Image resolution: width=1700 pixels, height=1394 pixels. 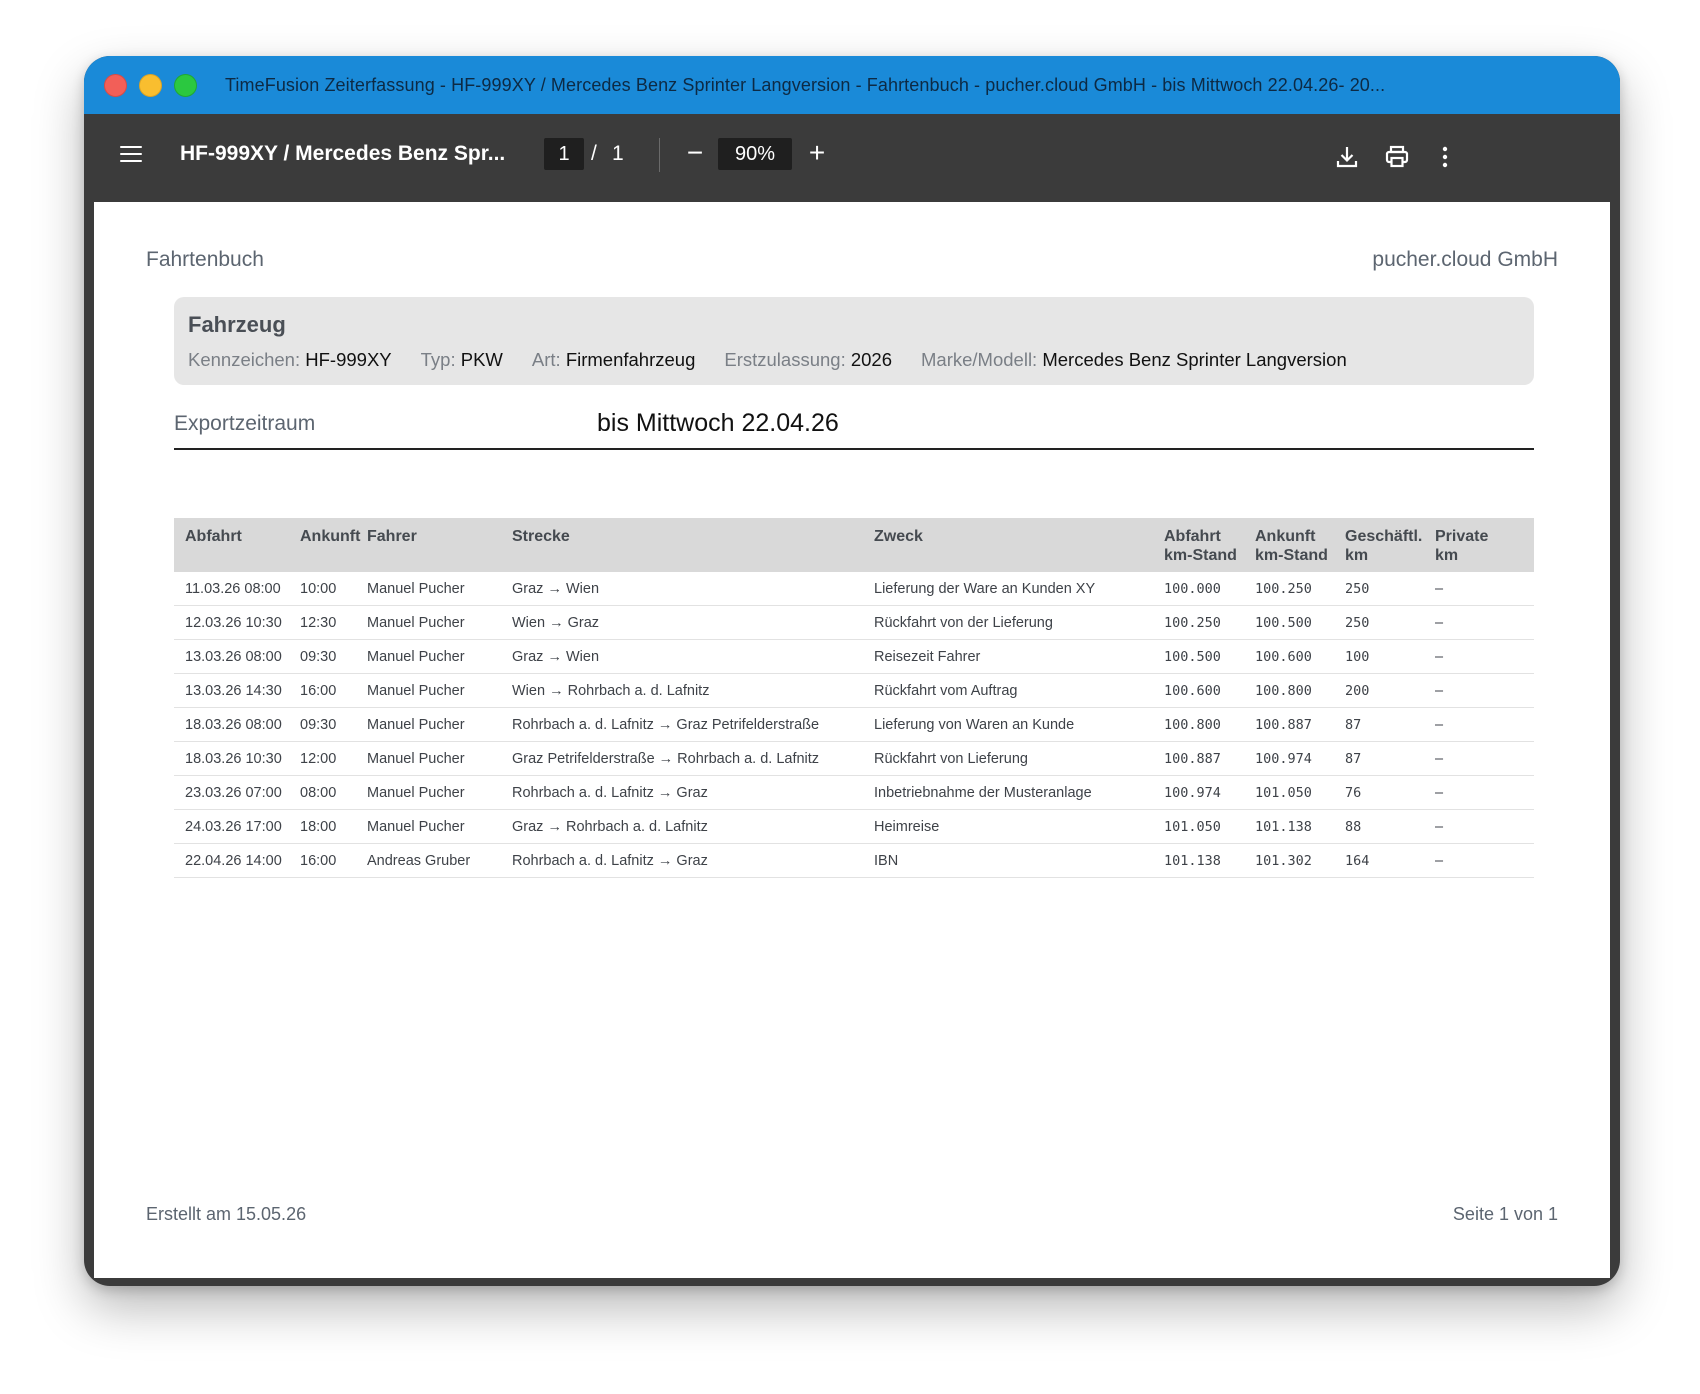 What do you see at coordinates (1300, 656) in the screenshot?
I see `table-cell: 100.600` at bounding box center [1300, 656].